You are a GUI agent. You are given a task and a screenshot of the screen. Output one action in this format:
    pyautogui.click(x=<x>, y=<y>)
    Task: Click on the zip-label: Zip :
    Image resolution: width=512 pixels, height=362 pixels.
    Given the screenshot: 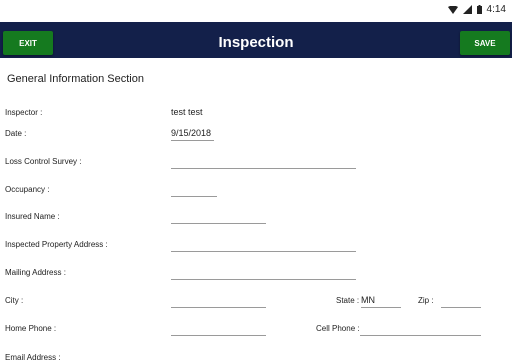 What is the action you would take?
    pyautogui.click(x=426, y=300)
    